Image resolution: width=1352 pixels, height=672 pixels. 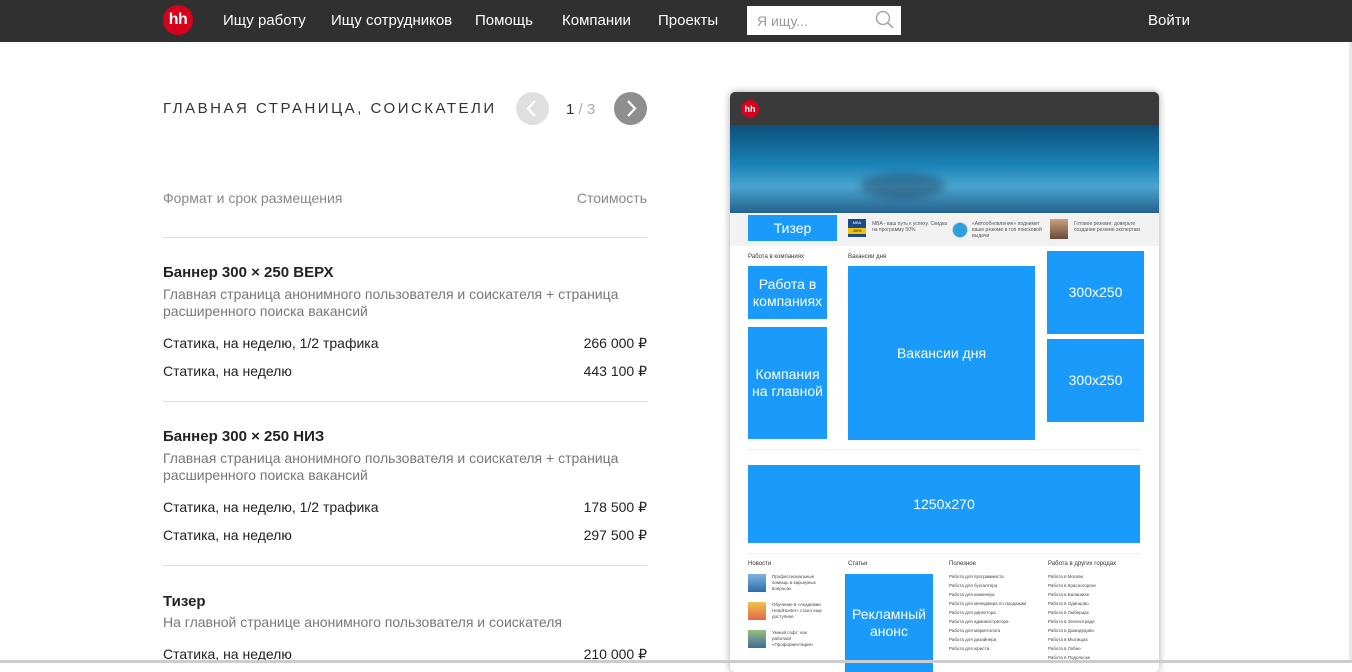 I want to click on col-articles-label: Статьи, so click(x=858, y=564).